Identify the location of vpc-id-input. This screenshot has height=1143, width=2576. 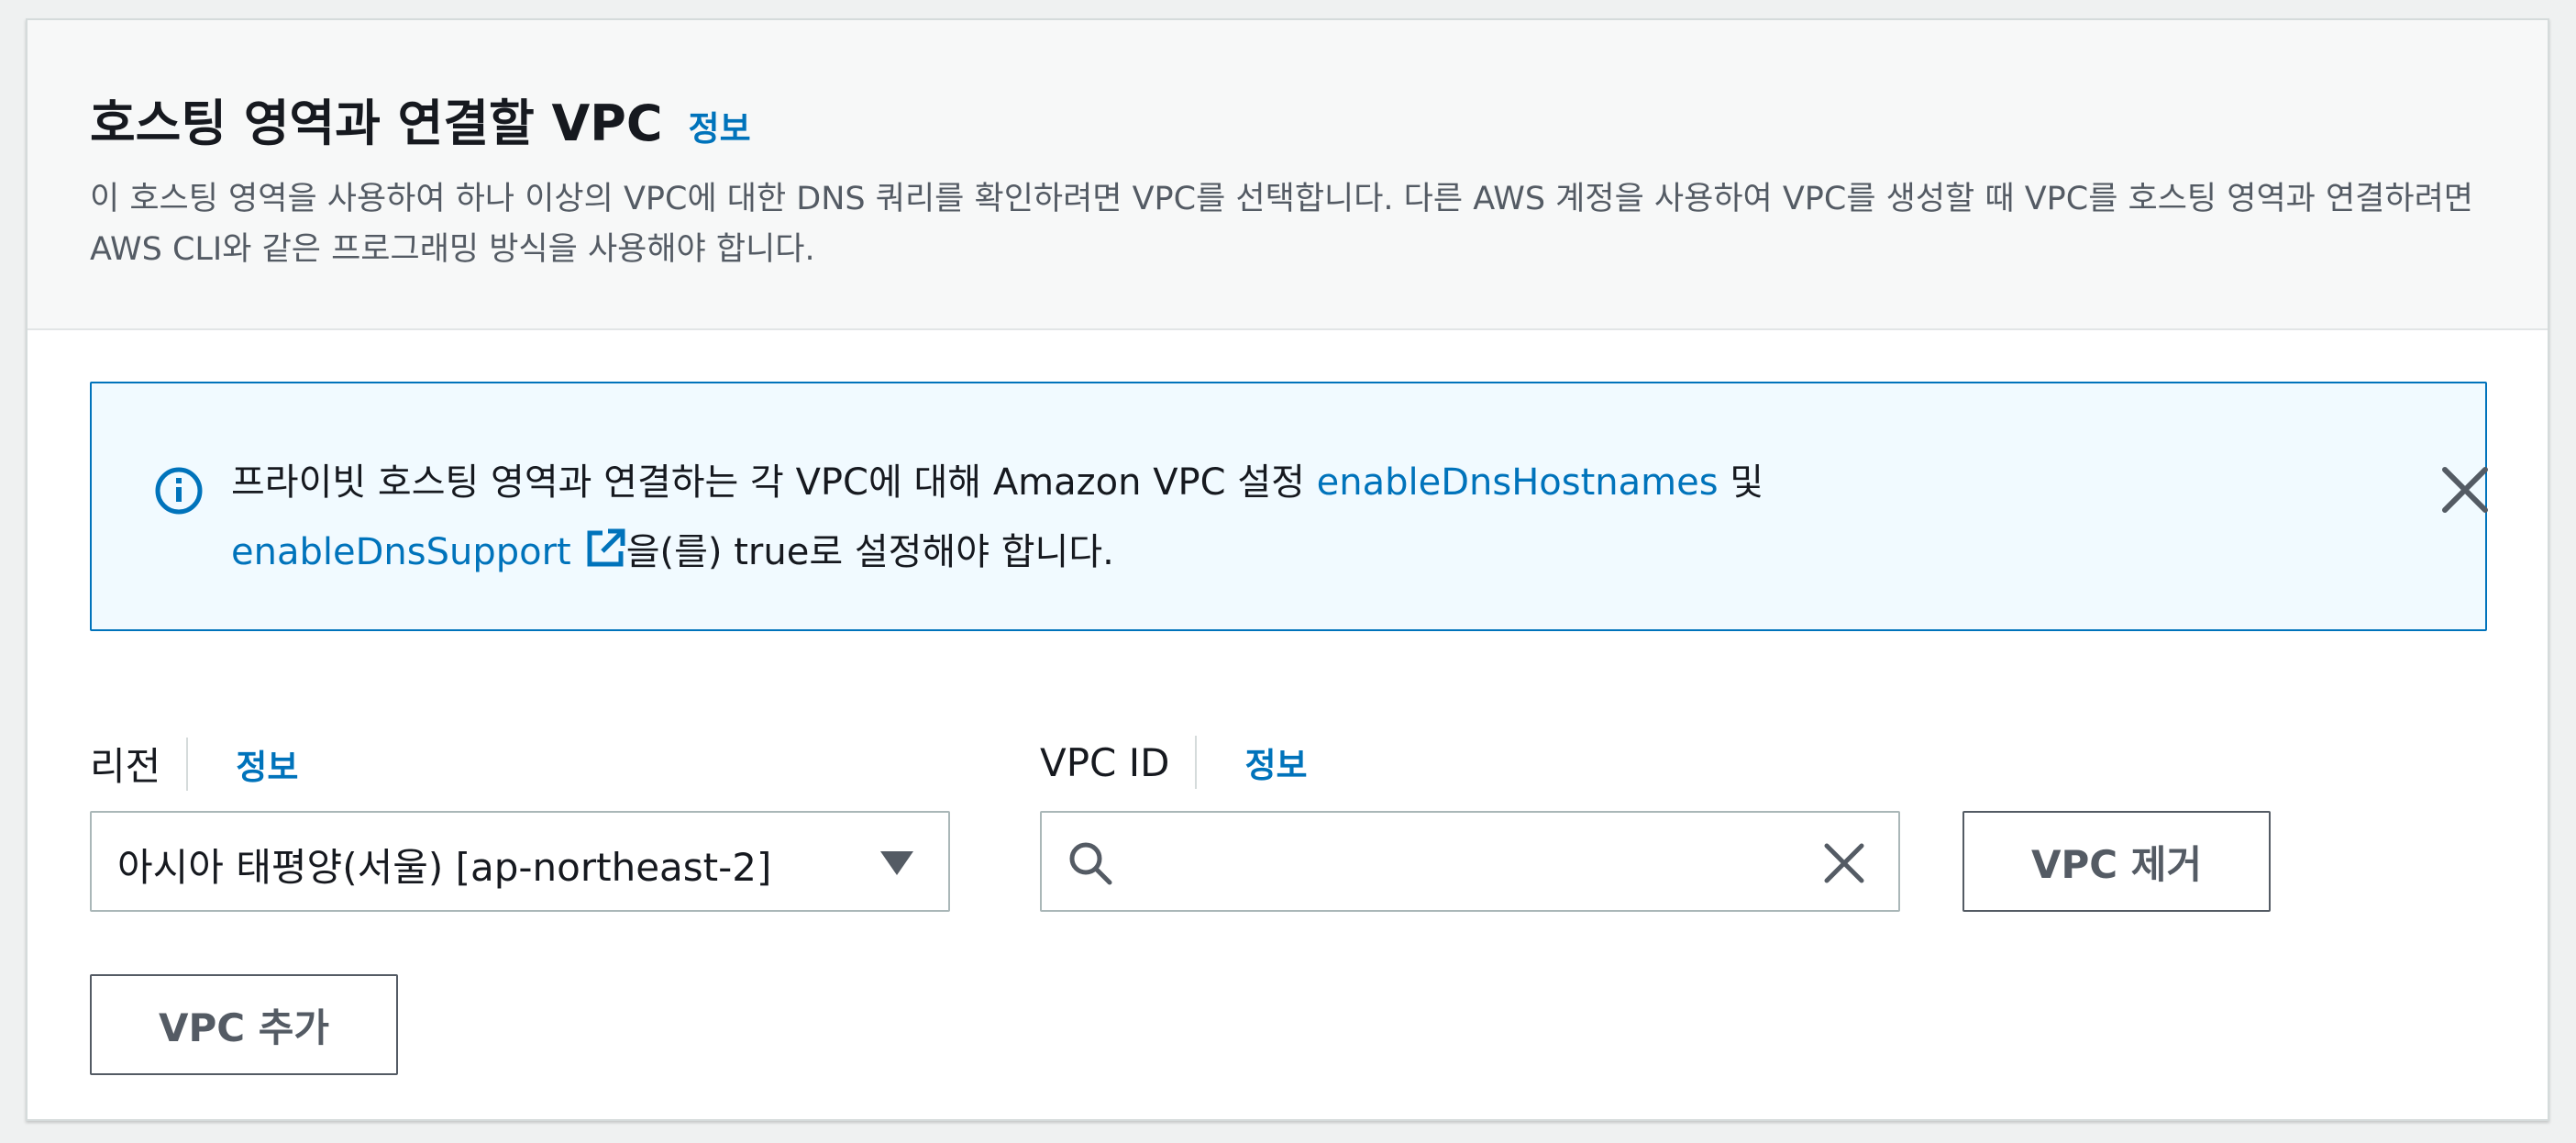
(1469, 862).